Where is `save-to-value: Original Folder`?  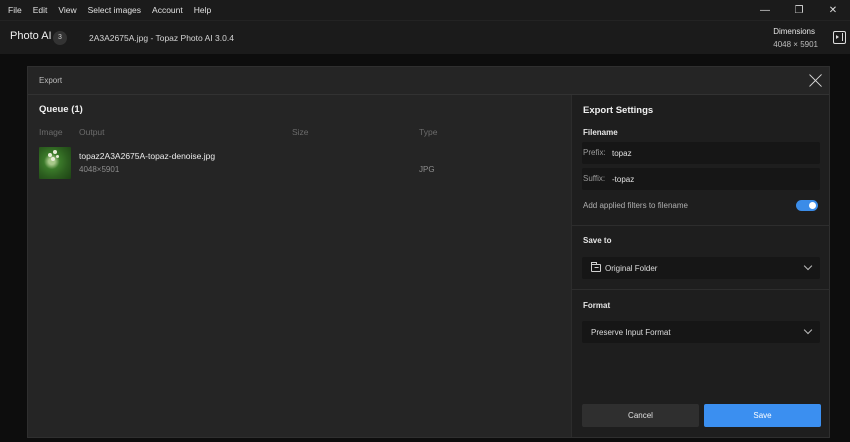
save-to-value: Original Folder is located at coordinates (631, 268).